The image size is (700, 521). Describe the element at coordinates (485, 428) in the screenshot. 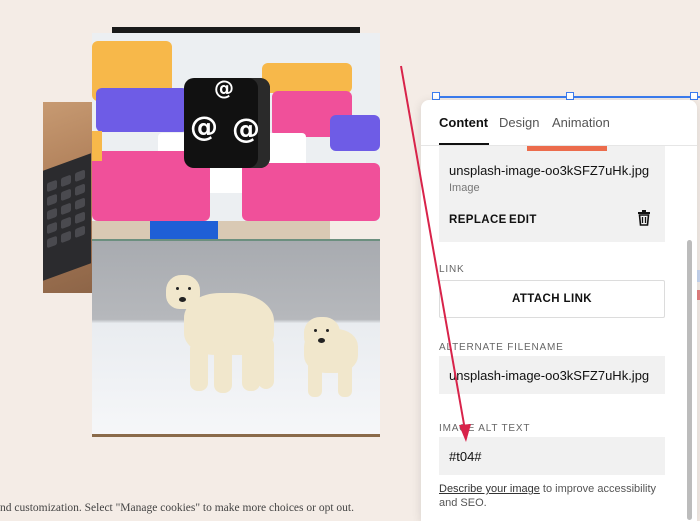

I see `image-alt-text-label: IMAGE ALT TEXT` at that location.